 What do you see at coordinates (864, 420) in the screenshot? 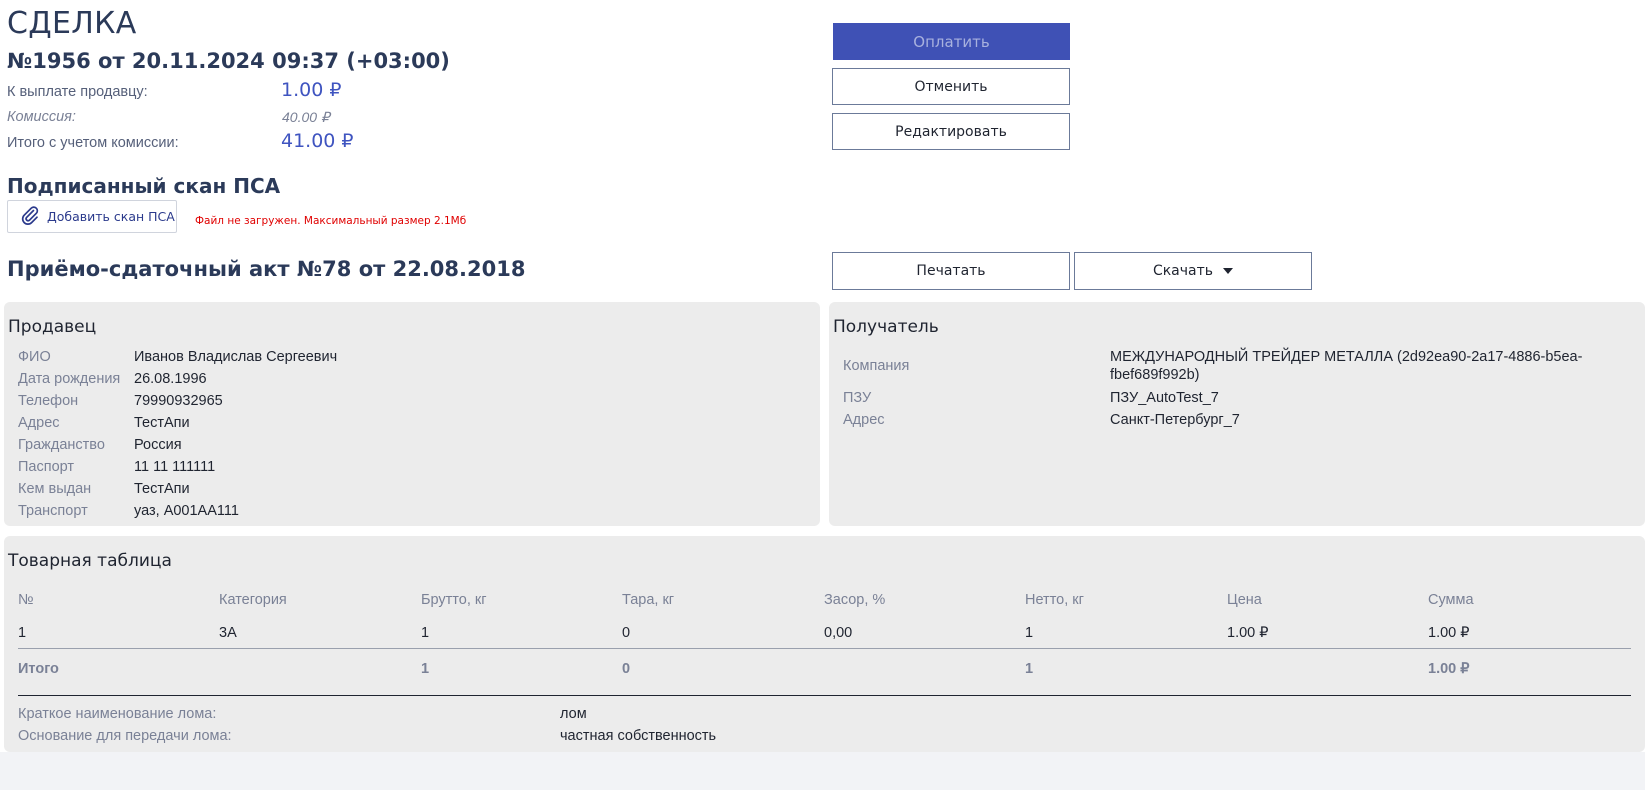
I see `recipient-field-label: Адрес` at bounding box center [864, 420].